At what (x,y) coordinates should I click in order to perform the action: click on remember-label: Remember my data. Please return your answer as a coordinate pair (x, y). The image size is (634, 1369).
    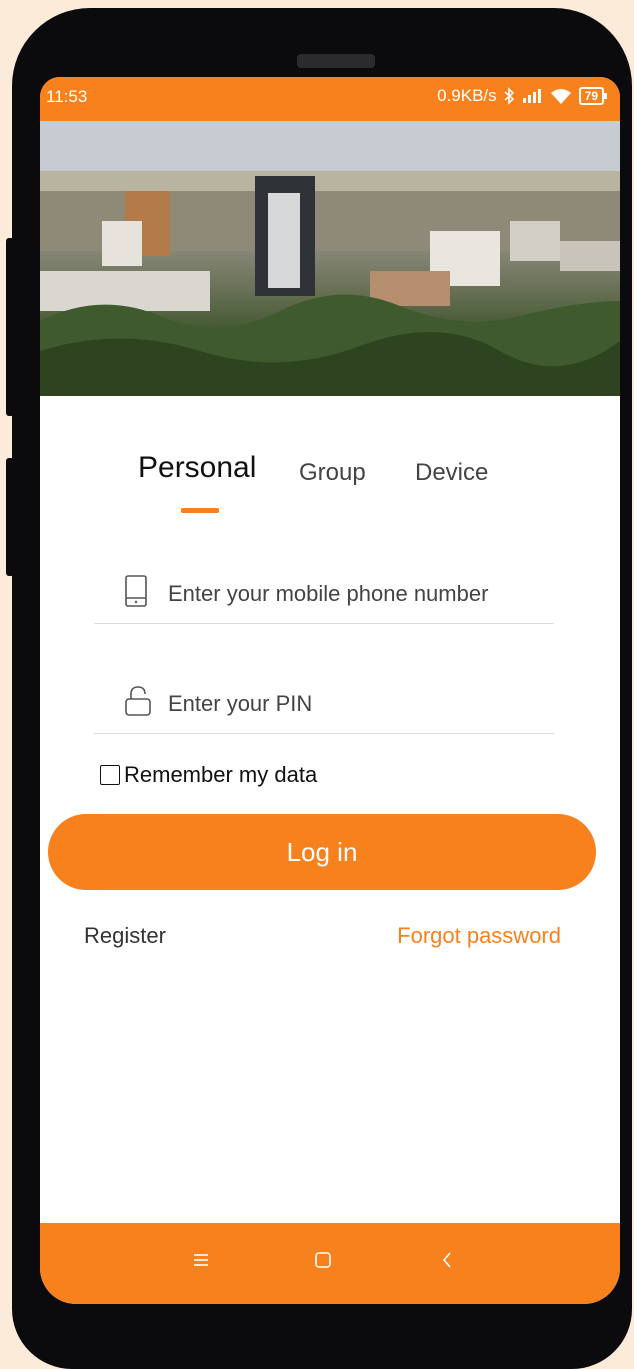
    Looking at the image, I should click on (221, 774).